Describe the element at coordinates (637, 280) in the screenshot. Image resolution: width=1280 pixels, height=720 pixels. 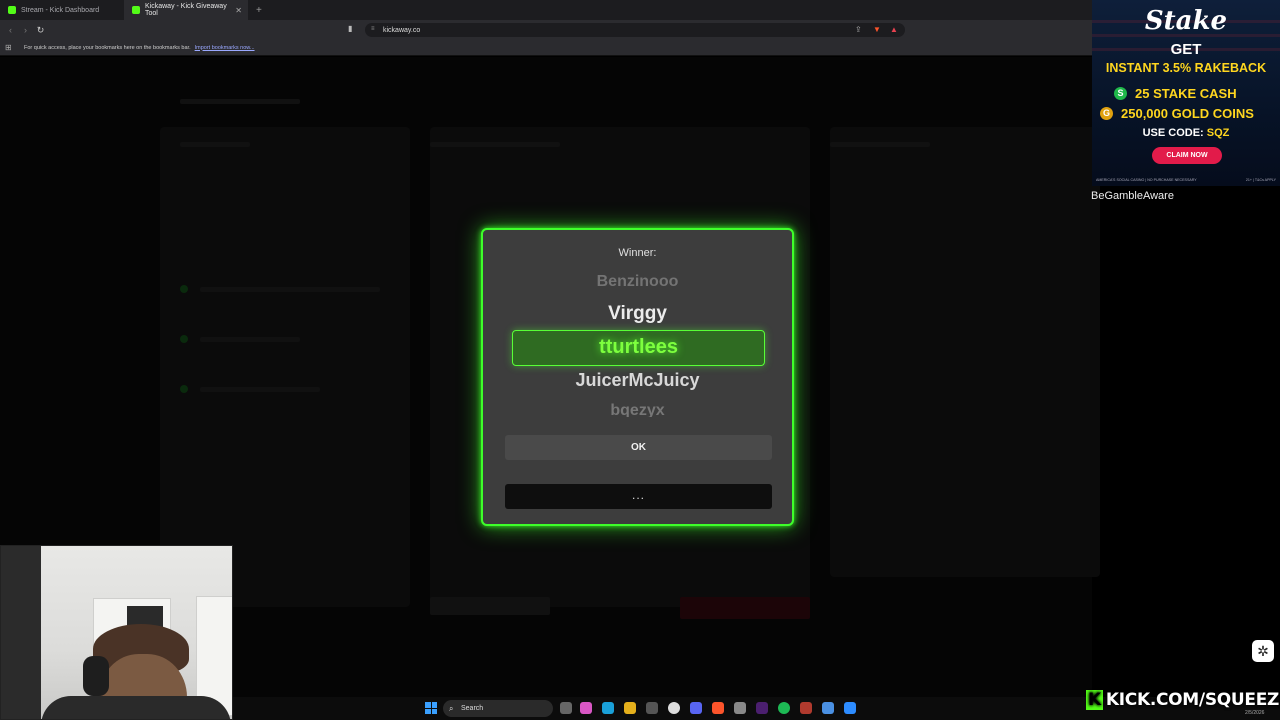
I see `roll-name: Benzinooo` at that location.